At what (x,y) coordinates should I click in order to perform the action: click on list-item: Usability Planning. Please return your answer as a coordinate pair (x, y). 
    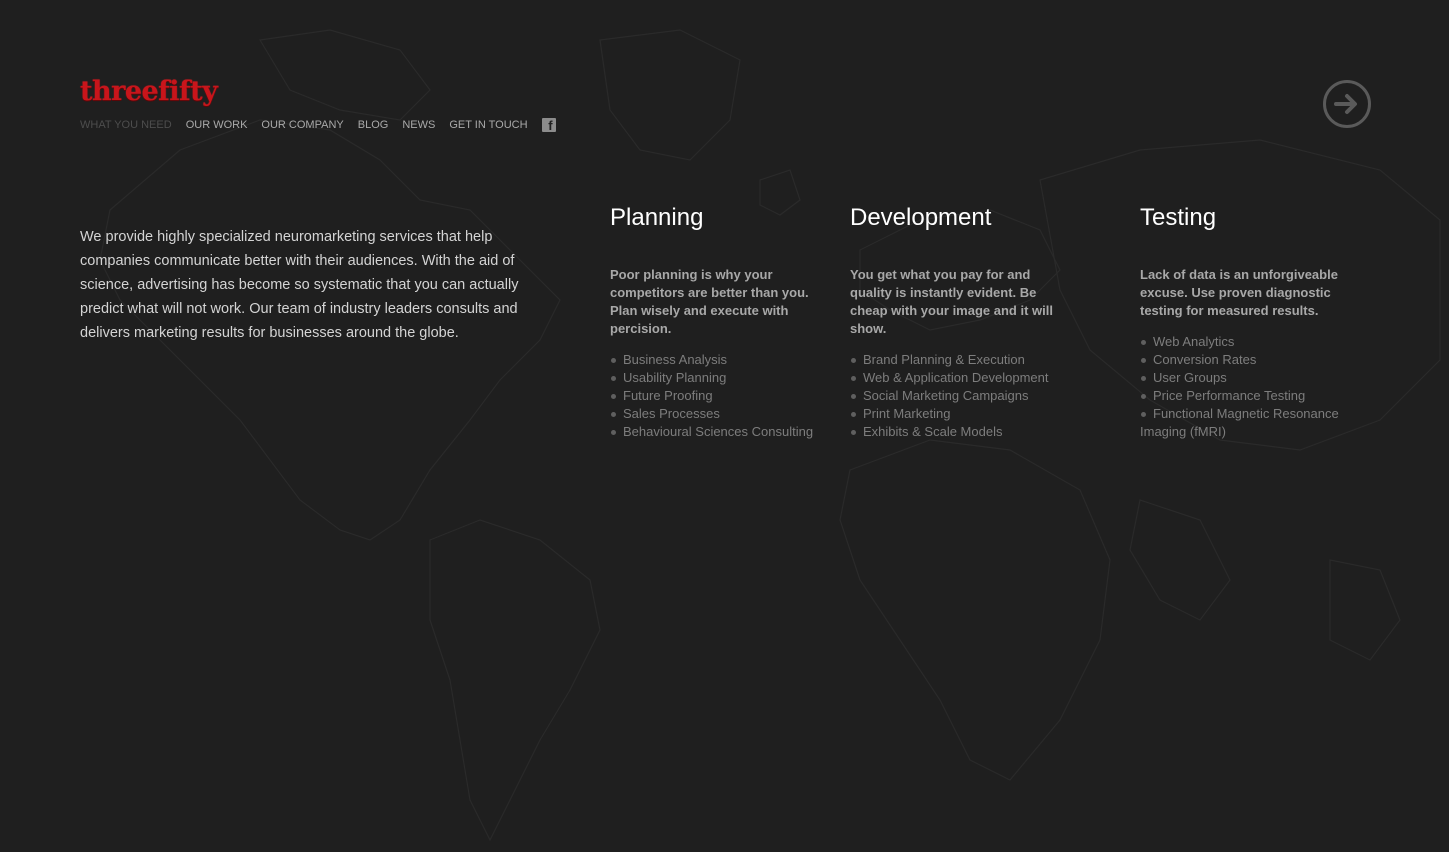
    Looking at the image, I should click on (717, 378).